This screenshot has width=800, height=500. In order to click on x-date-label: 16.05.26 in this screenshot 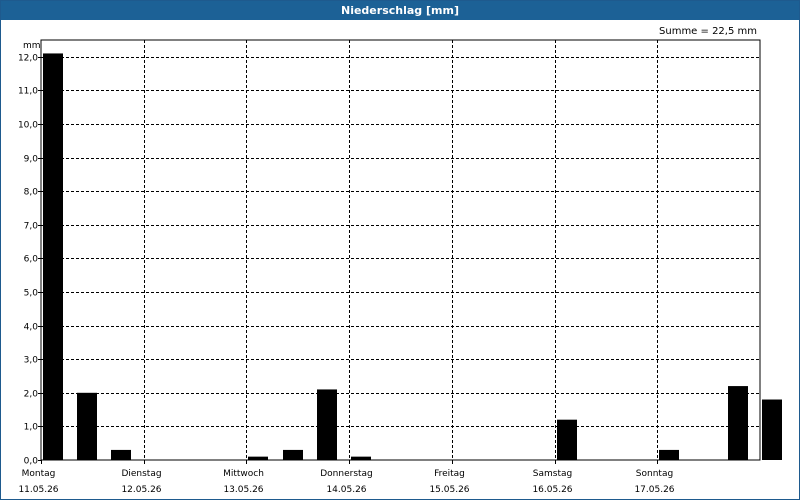, I will do `click(552, 490)`.